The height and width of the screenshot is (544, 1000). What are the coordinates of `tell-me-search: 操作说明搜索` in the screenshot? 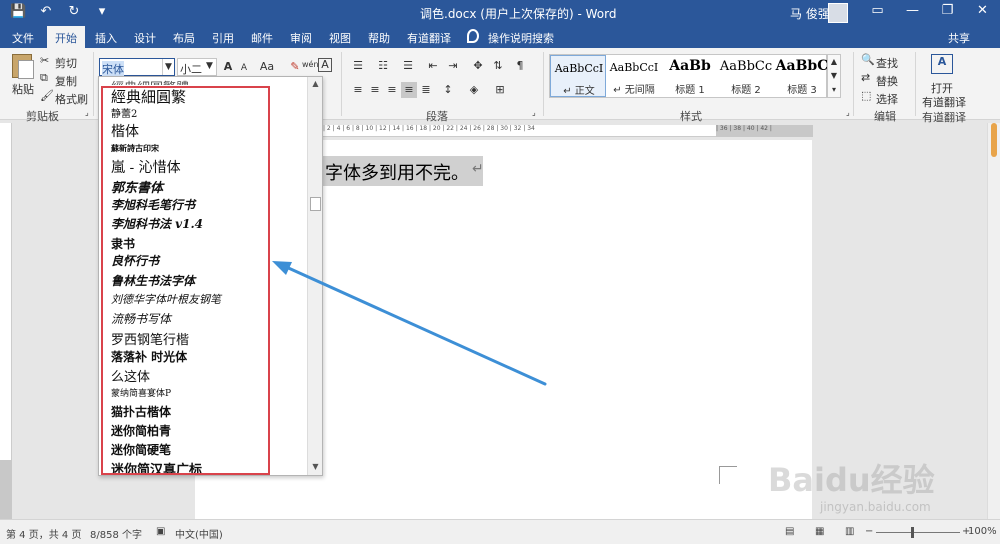 It's located at (521, 38).